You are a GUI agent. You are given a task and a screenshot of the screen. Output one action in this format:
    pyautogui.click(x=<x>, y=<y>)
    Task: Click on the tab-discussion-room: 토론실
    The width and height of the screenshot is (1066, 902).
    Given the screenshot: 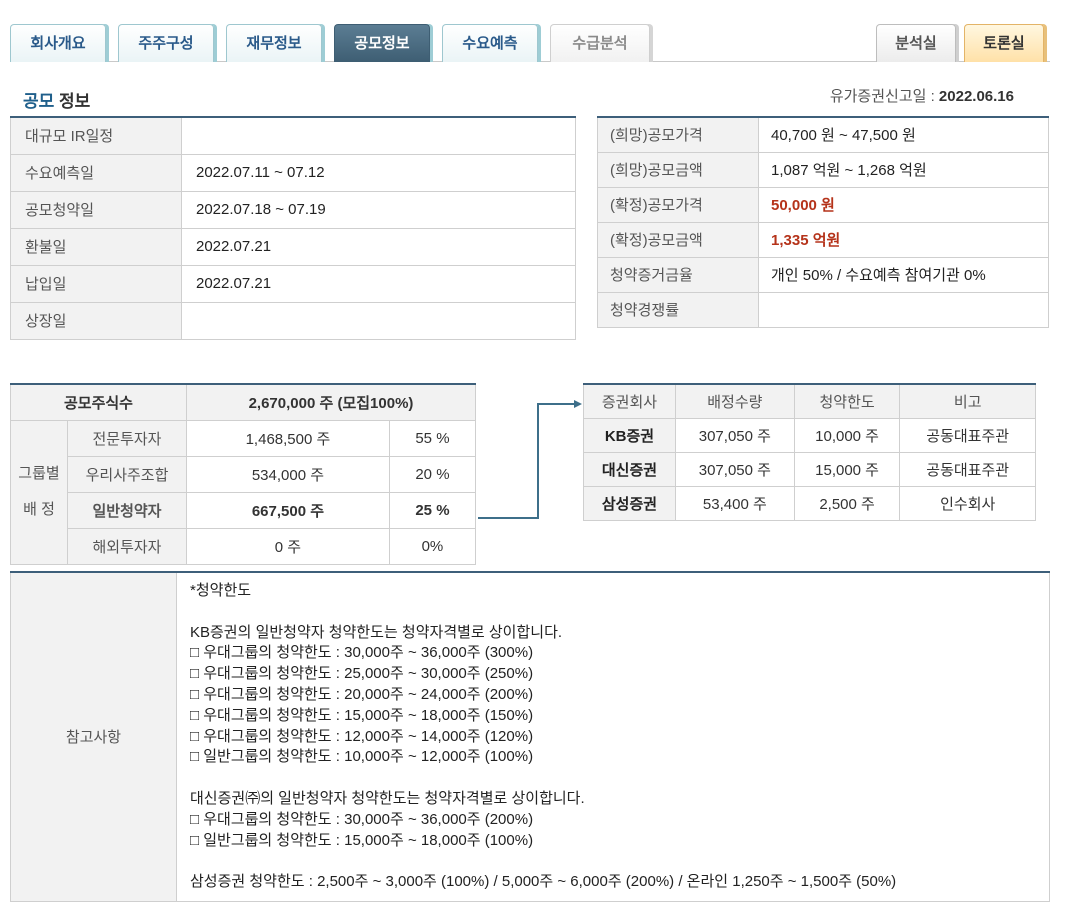 What is the action you would take?
    pyautogui.click(x=1004, y=43)
    